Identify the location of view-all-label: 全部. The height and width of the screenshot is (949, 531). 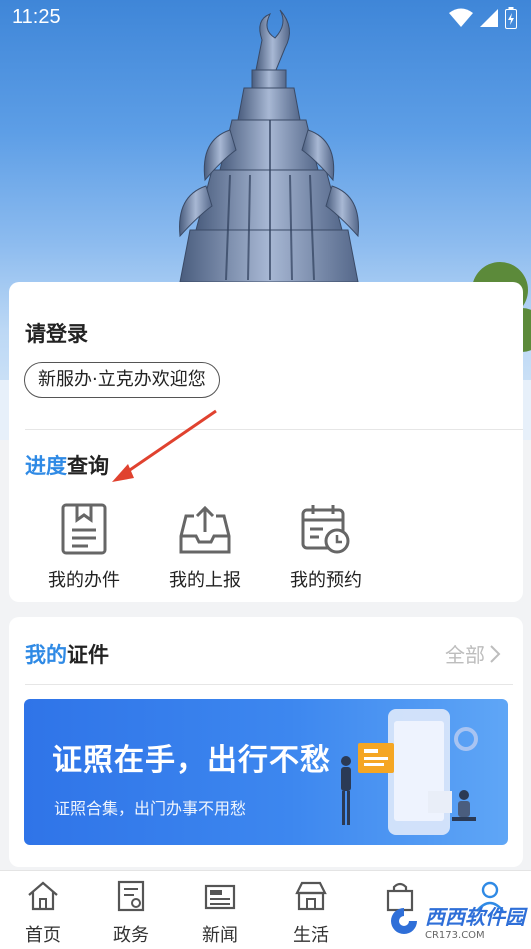
(465, 655).